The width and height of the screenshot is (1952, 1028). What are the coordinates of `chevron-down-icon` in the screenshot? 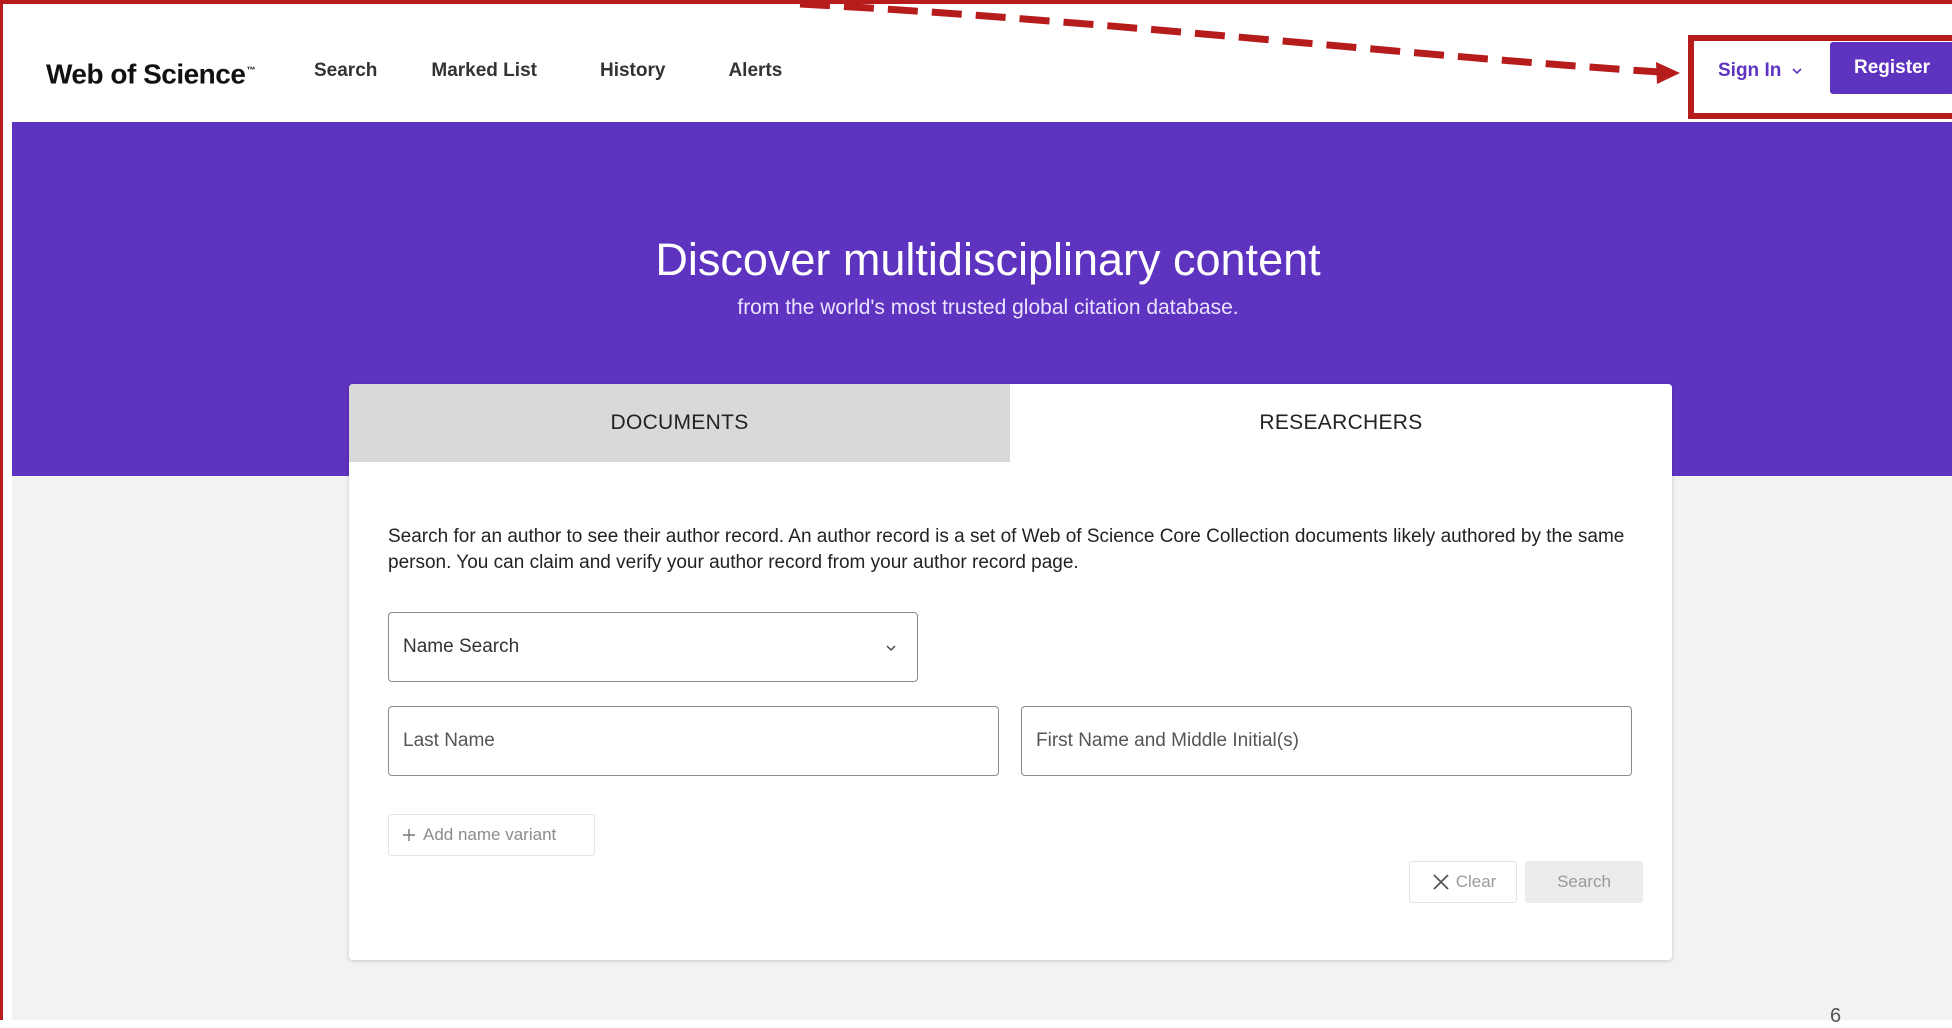 It's located at (891, 648).